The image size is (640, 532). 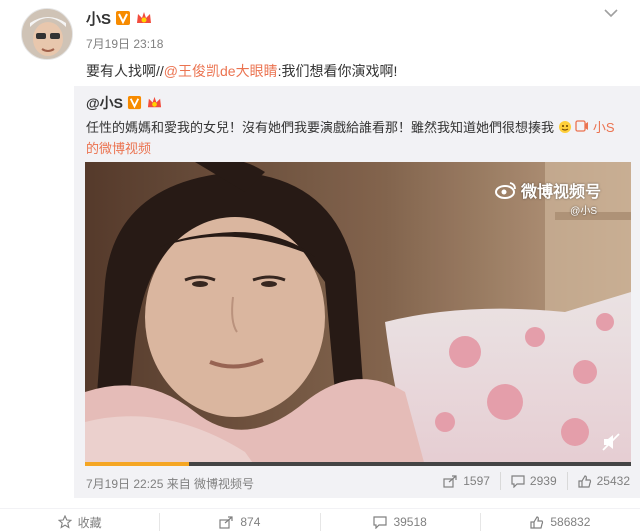 I want to click on emoji-icon, so click(x=565, y=128).